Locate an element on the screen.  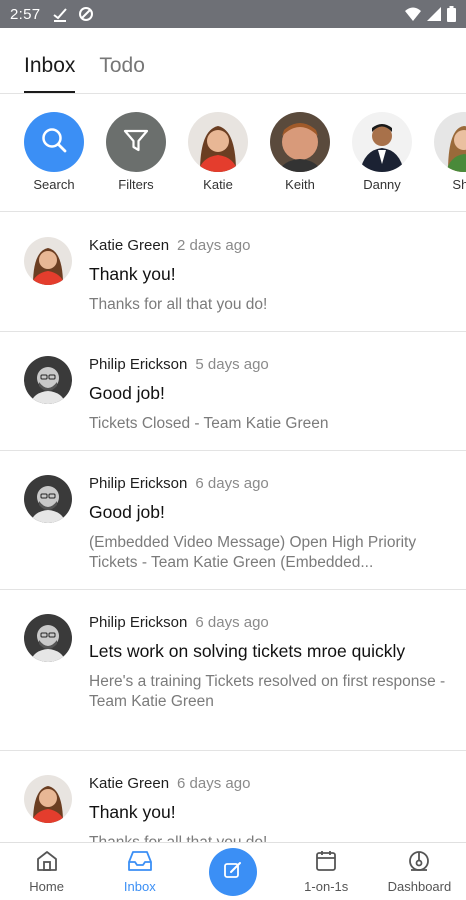
filter-row: Search Filters Katie Keith Danny S is located at coordinates (233, 153).